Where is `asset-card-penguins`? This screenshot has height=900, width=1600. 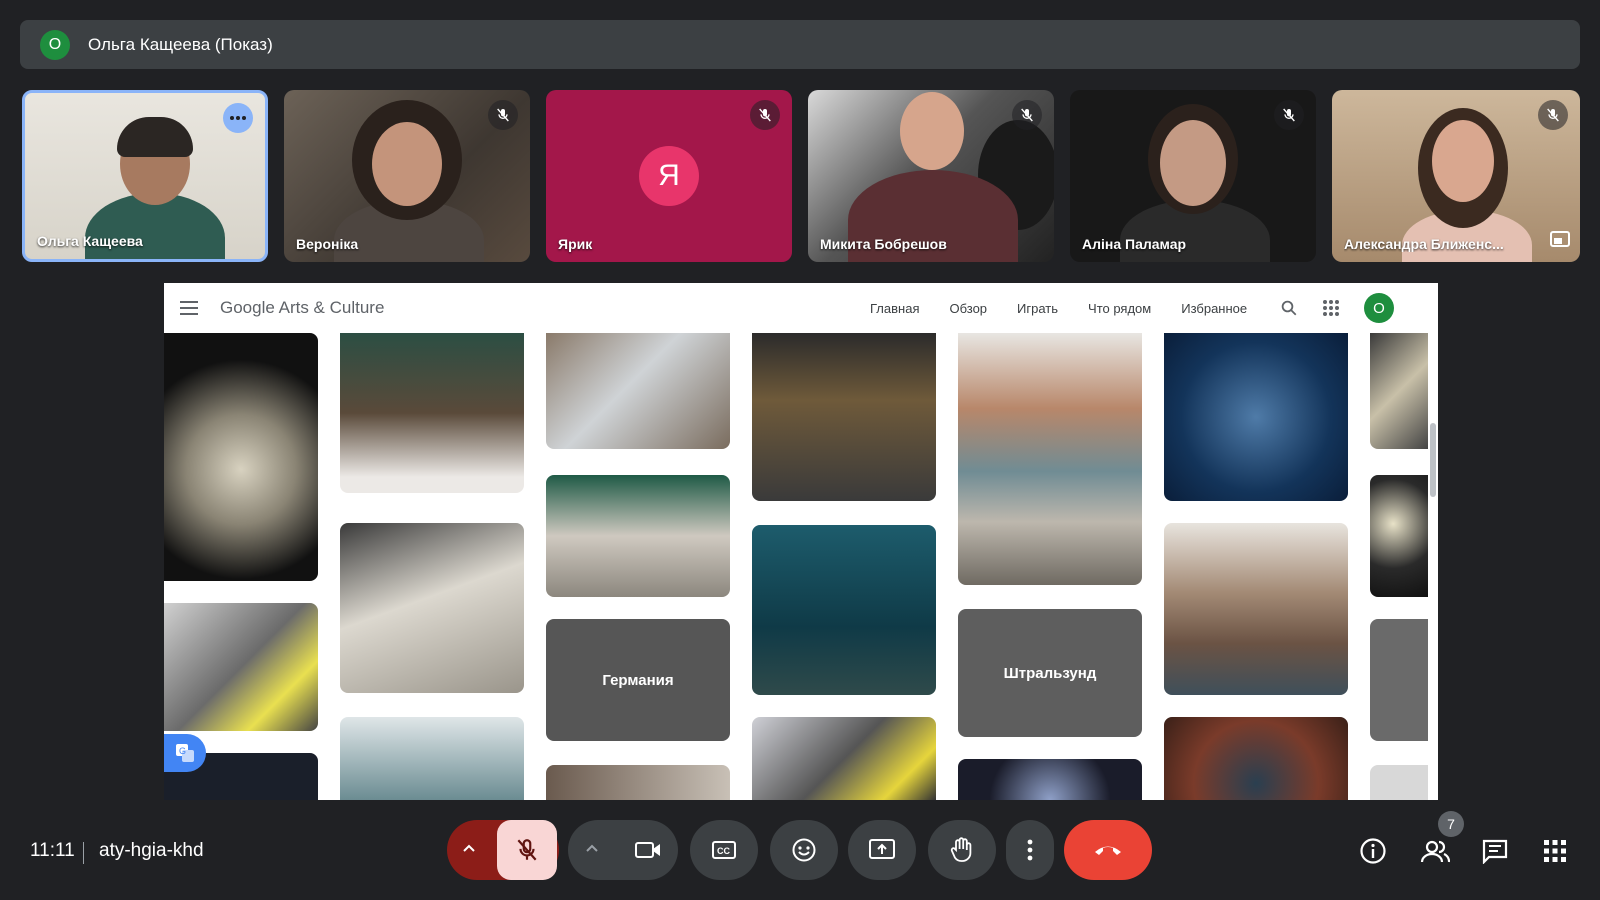 asset-card-penguins is located at coordinates (1050, 459).